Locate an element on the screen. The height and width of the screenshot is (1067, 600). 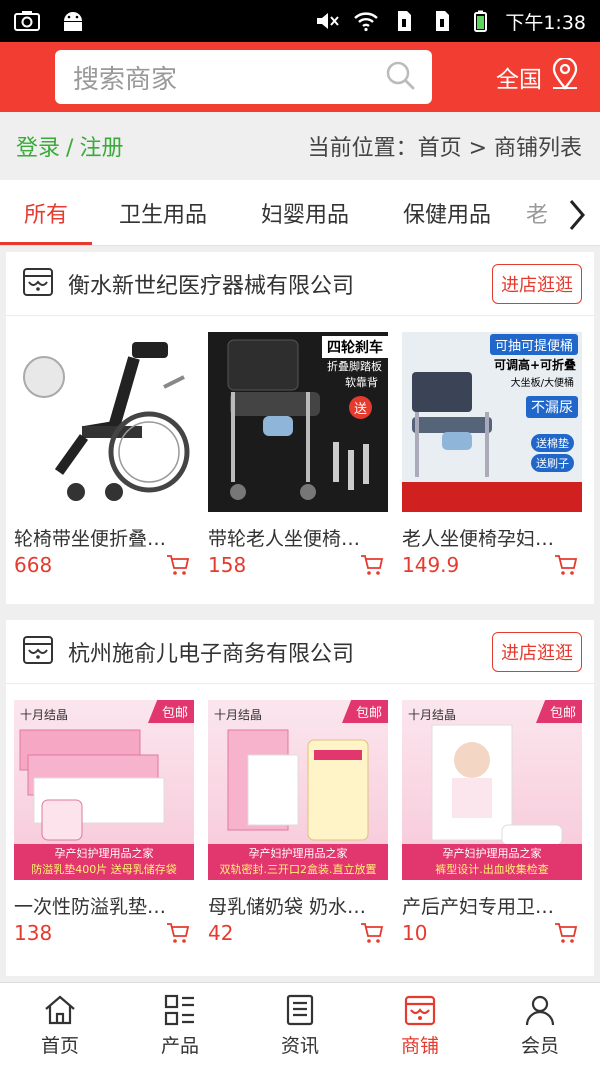
product-item: 四轮刹车 折叠脚踏板 软靠背 送 带轮老人坐便椅… 158 is located at coordinates (298, 454).